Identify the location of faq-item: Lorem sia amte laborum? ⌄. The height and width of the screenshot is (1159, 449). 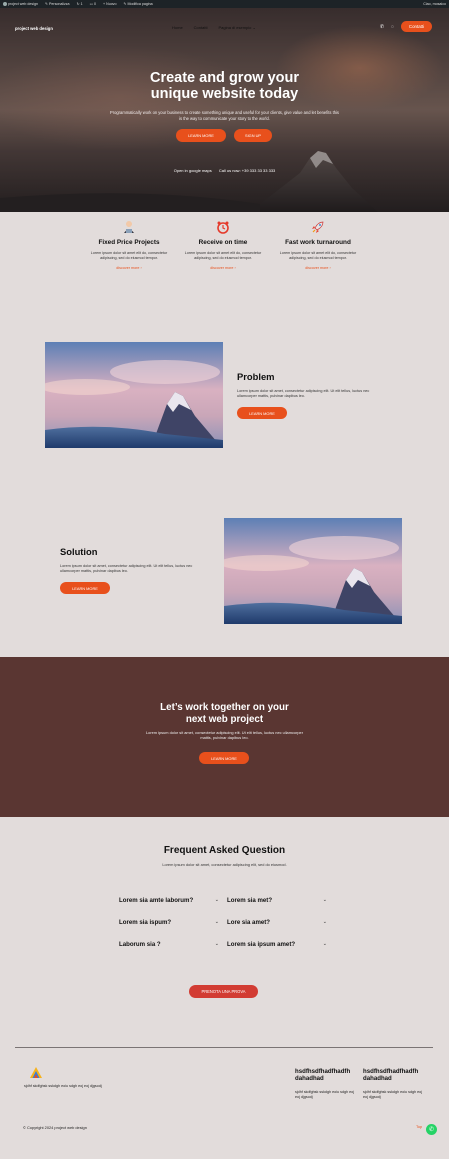
(169, 900).